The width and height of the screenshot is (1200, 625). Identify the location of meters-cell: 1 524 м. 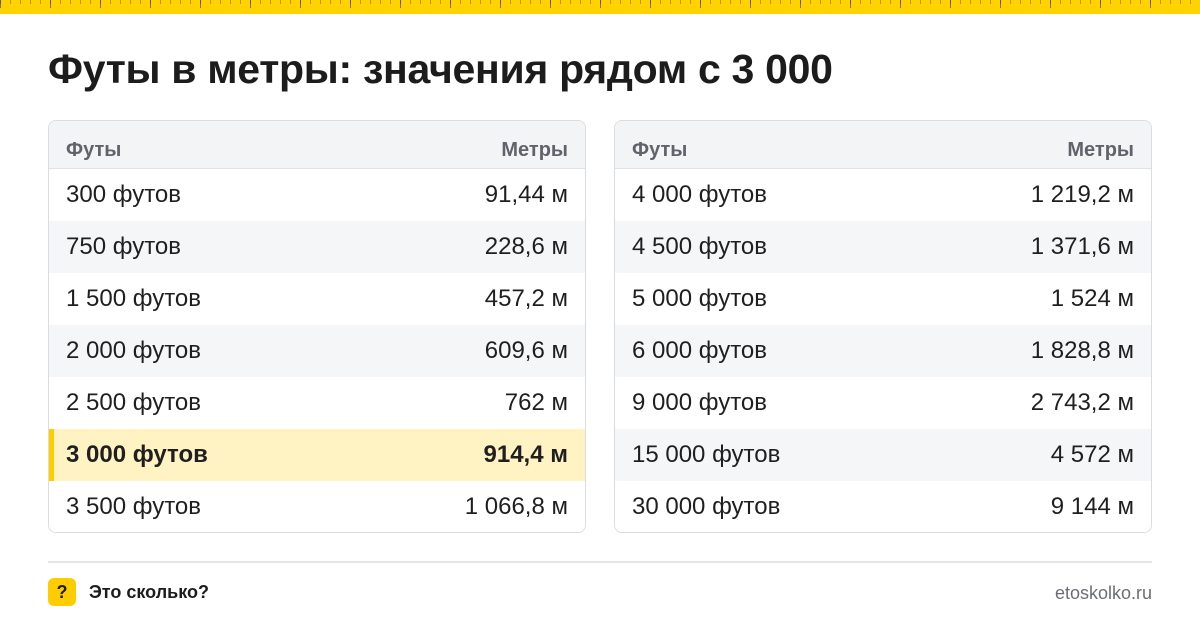
(1092, 298).